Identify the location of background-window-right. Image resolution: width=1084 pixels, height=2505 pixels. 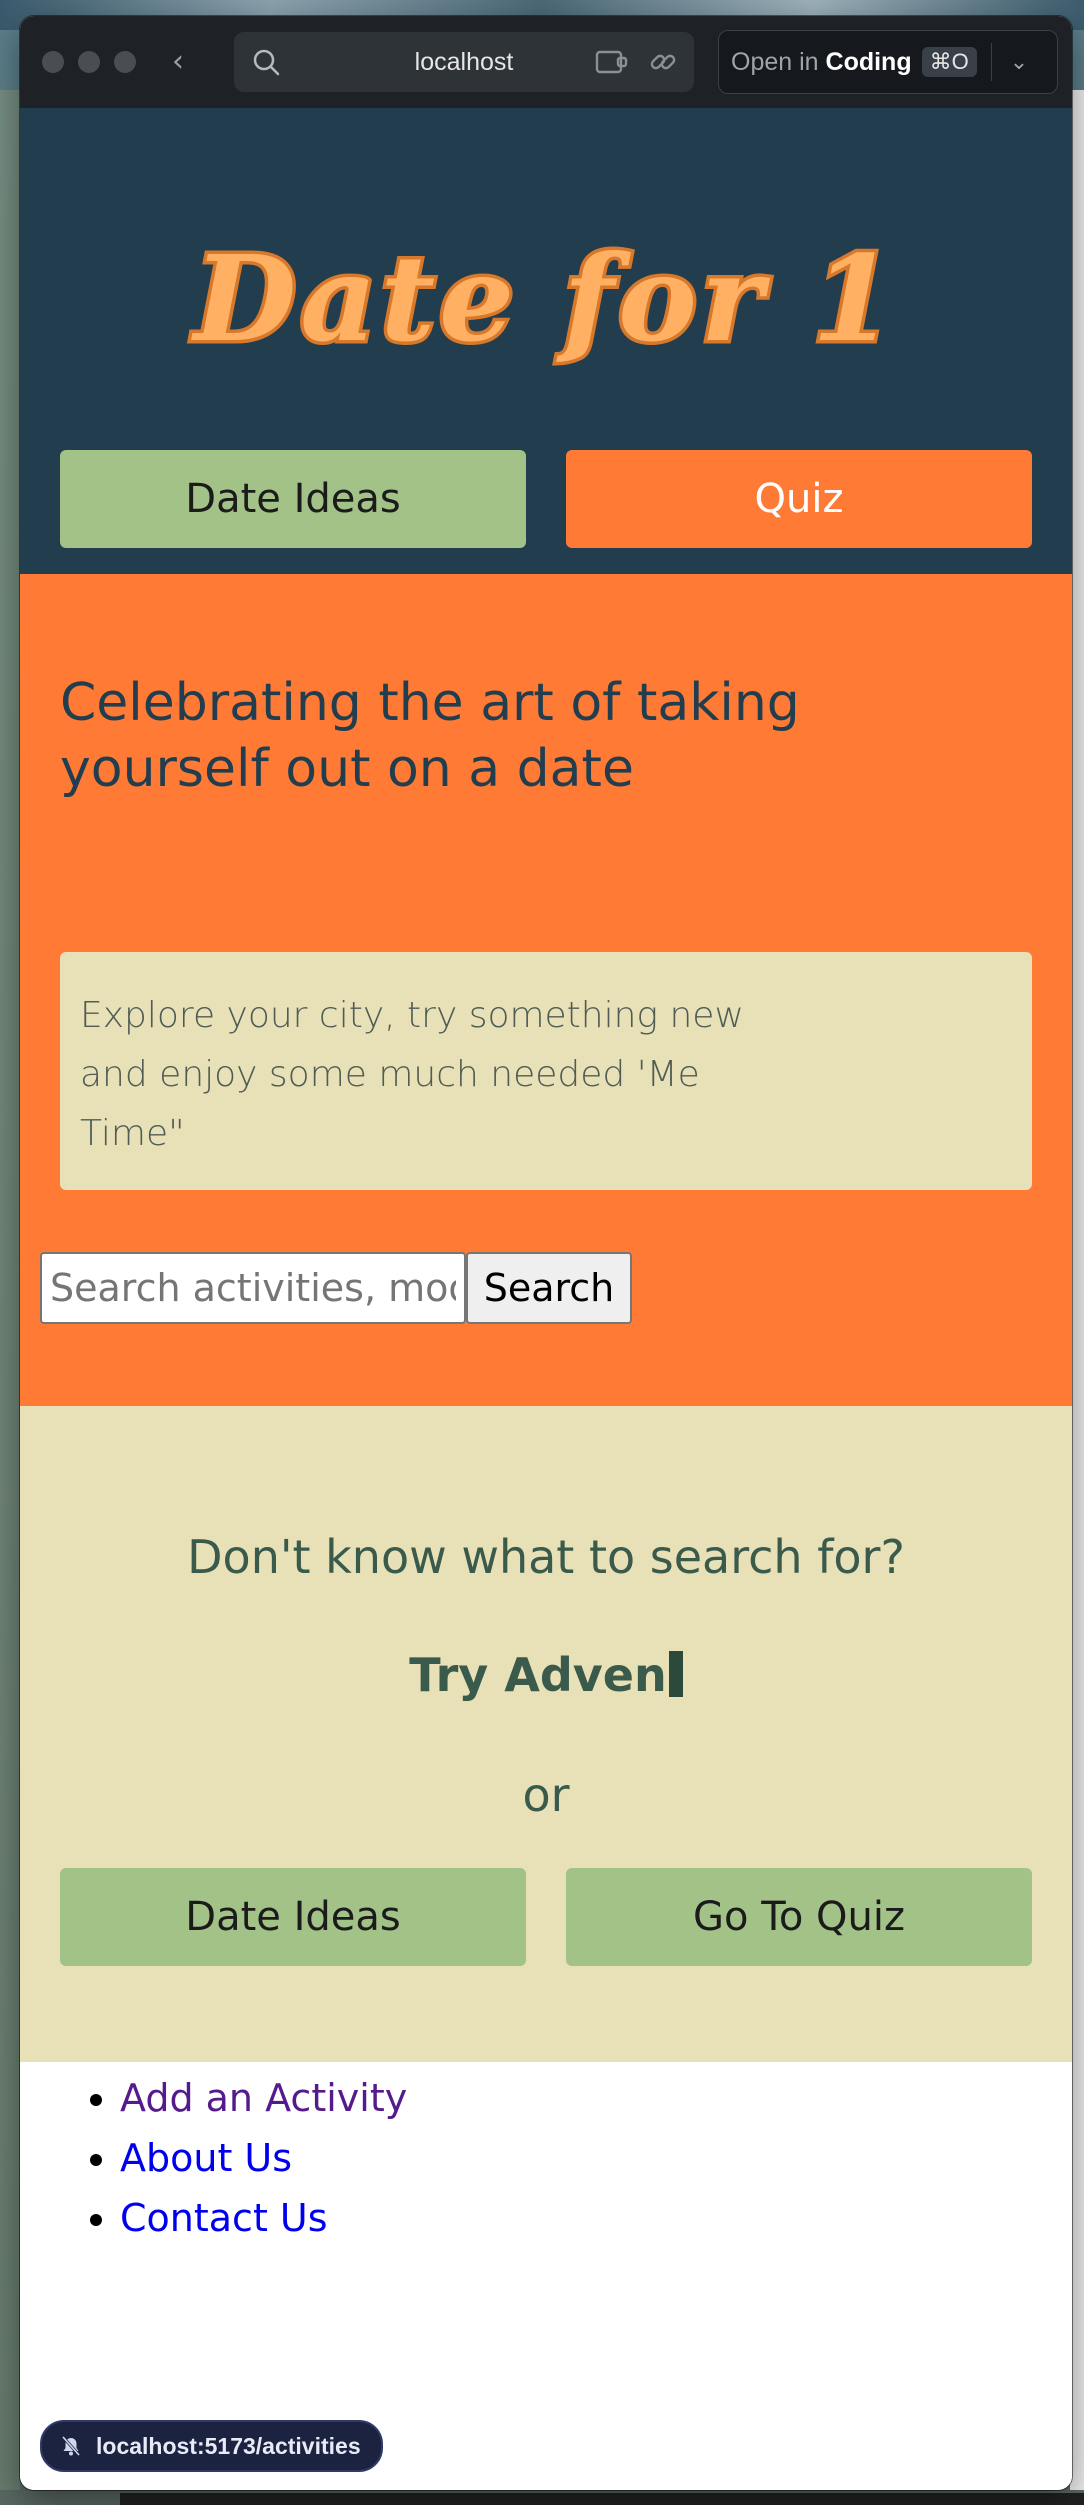
(1077, 1290).